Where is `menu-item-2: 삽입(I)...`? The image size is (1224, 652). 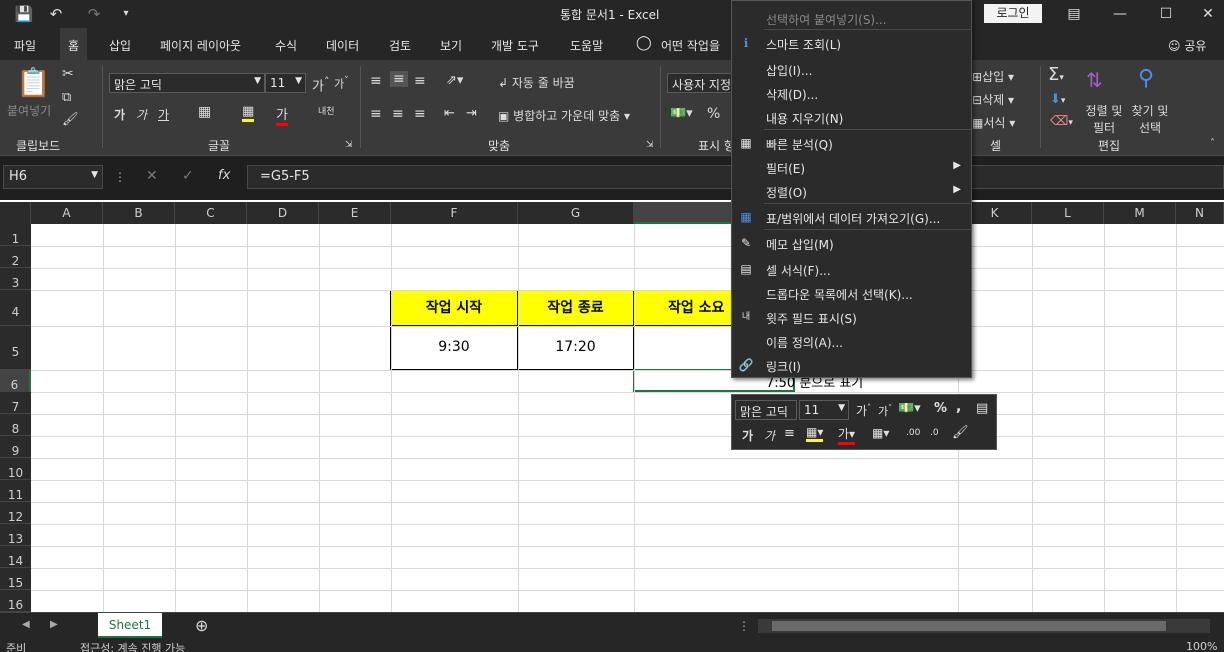 menu-item-2: 삽입(I)... is located at coordinates (851, 69).